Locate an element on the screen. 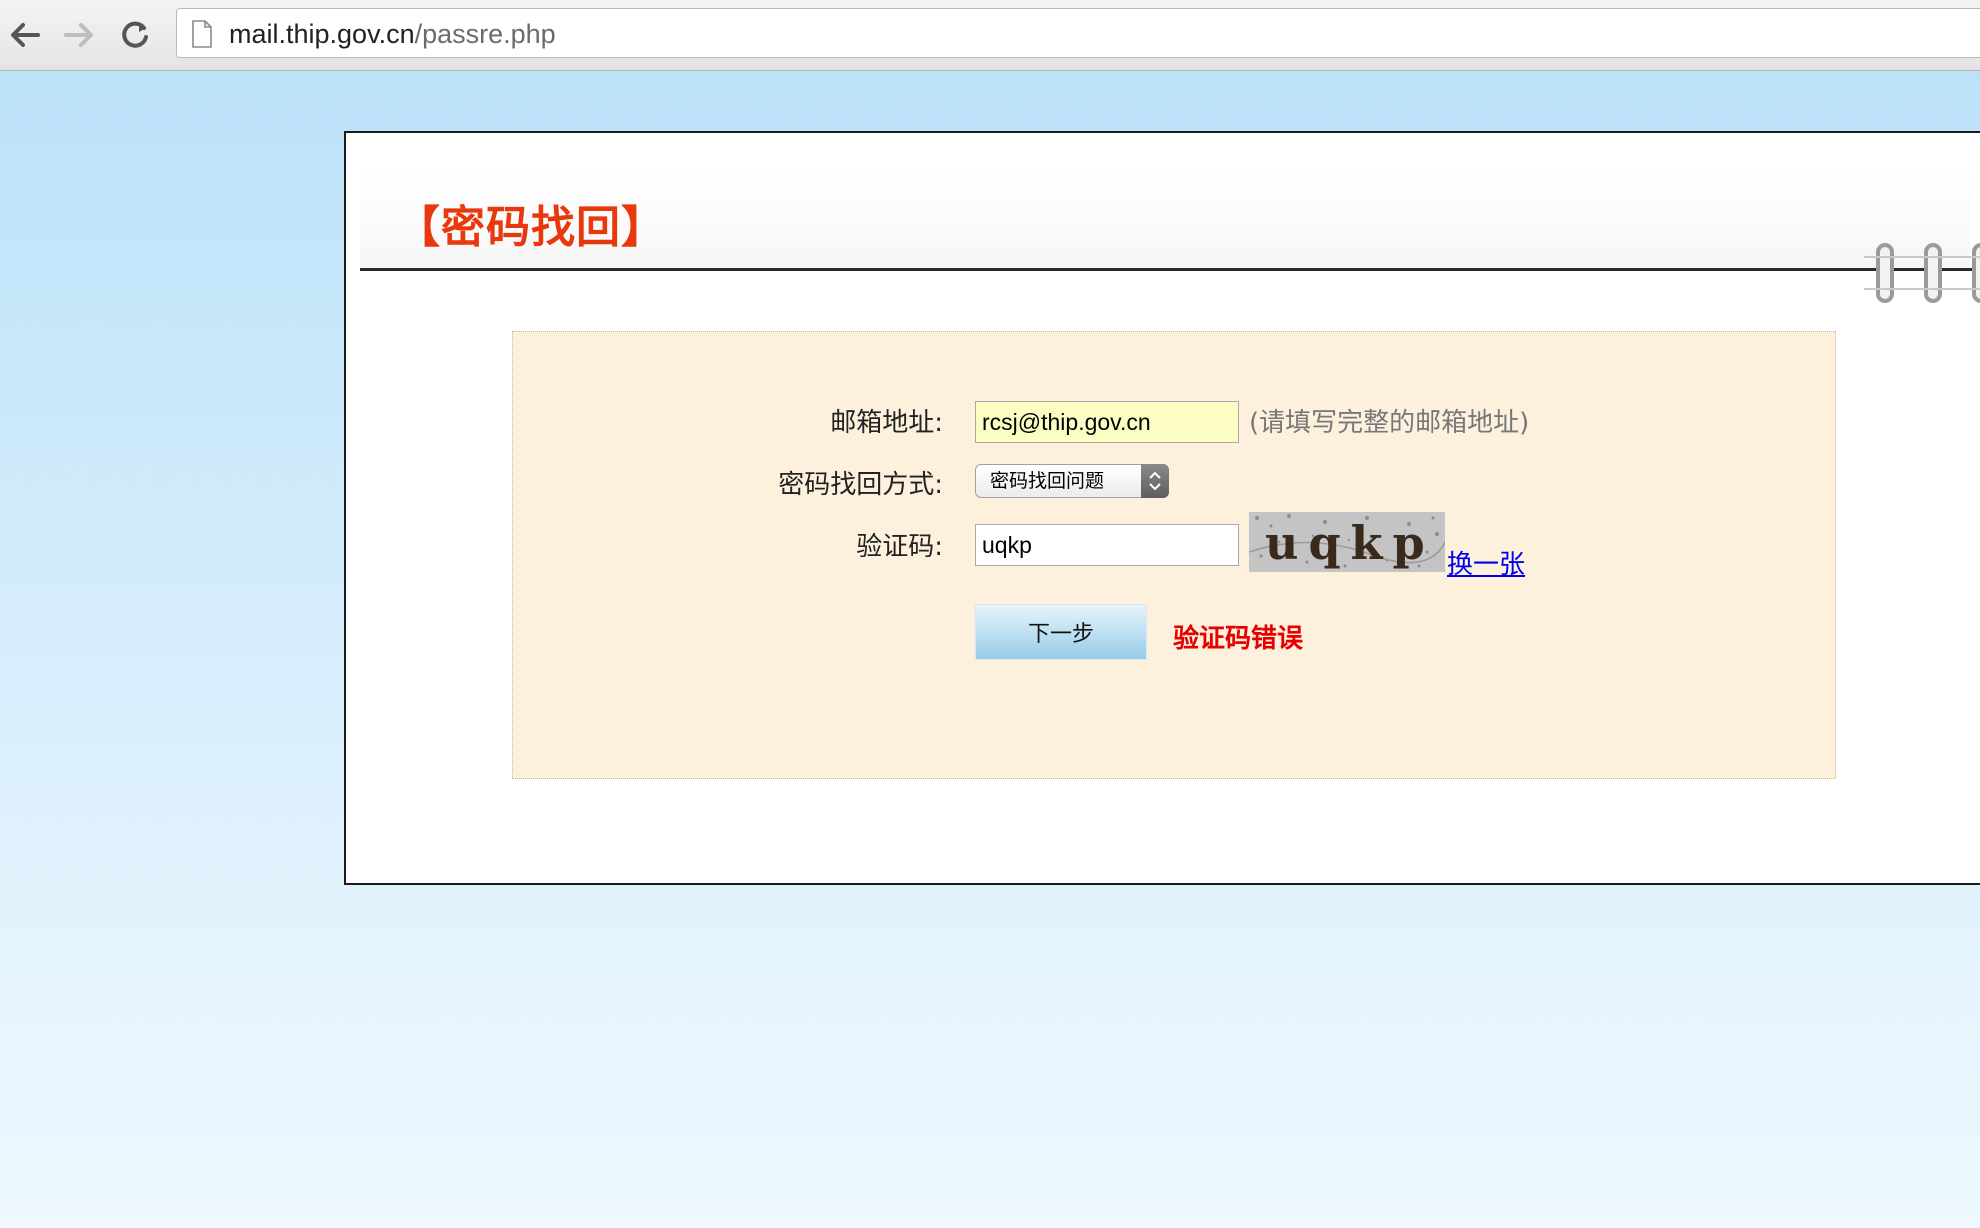 This screenshot has height=1228, width=1980. select-arrows-icon is located at coordinates (1155, 481).